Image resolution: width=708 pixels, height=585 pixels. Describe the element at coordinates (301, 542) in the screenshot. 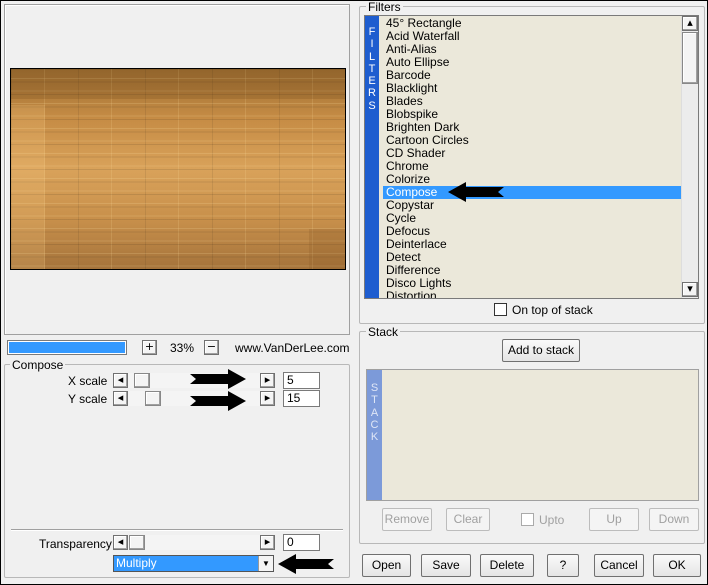

I see `transparency-input: 0` at that location.